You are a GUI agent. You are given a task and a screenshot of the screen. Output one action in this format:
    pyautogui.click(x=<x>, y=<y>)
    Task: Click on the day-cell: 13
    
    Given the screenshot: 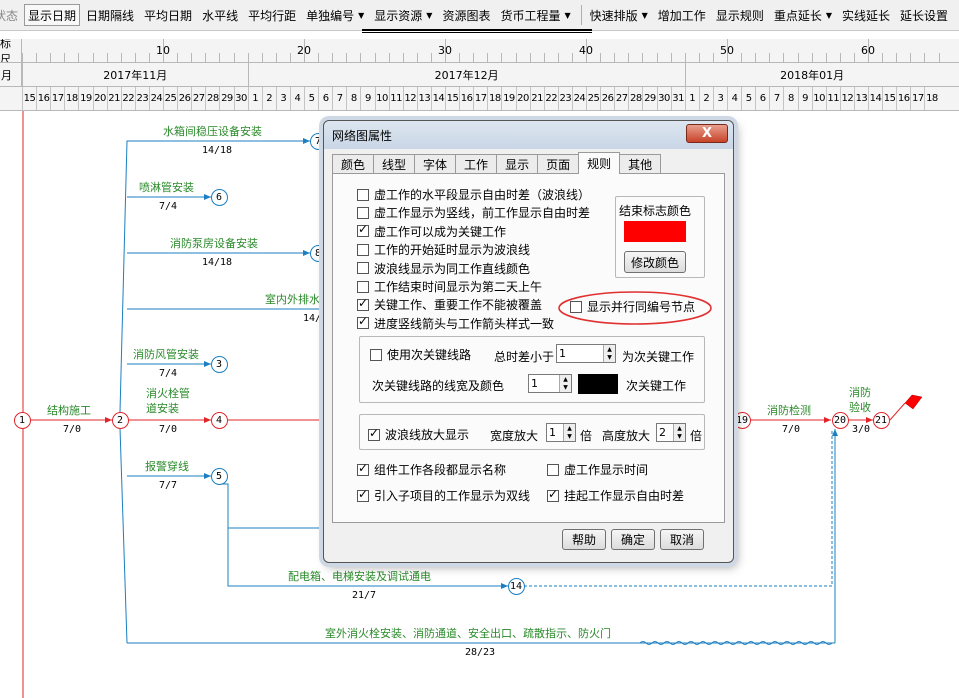 What is the action you would take?
    pyautogui.click(x=423, y=98)
    